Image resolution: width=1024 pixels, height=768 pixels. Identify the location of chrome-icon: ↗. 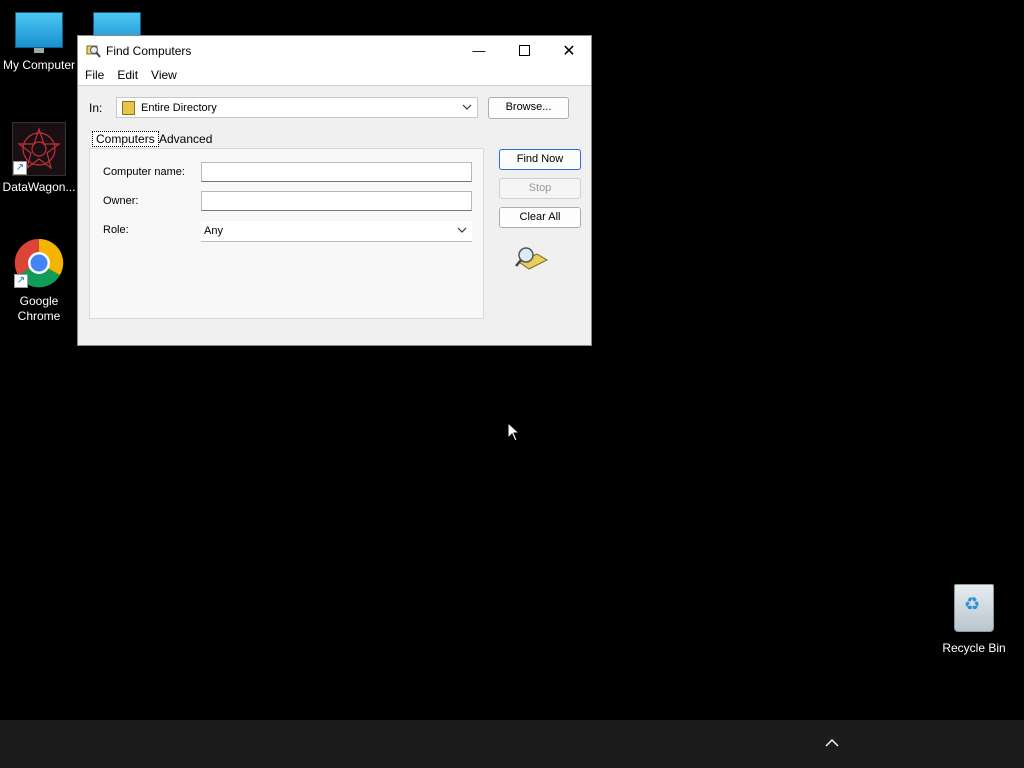
(39, 263).